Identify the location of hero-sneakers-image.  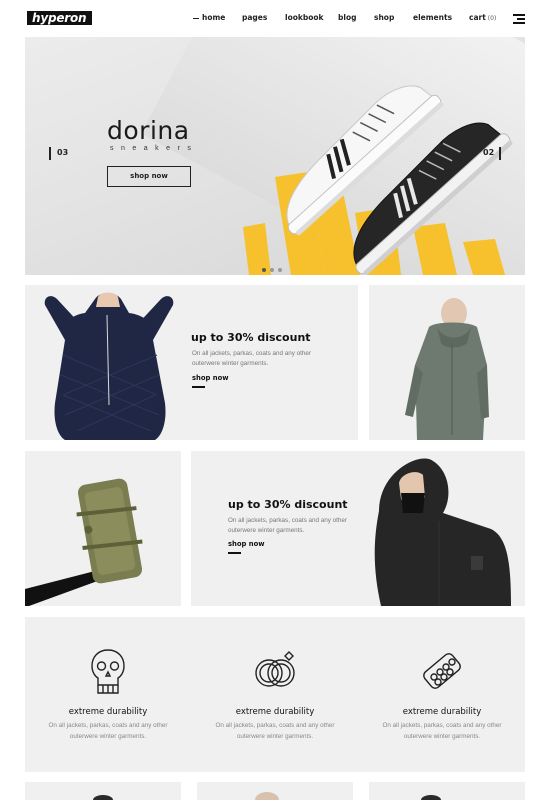
(399, 180).